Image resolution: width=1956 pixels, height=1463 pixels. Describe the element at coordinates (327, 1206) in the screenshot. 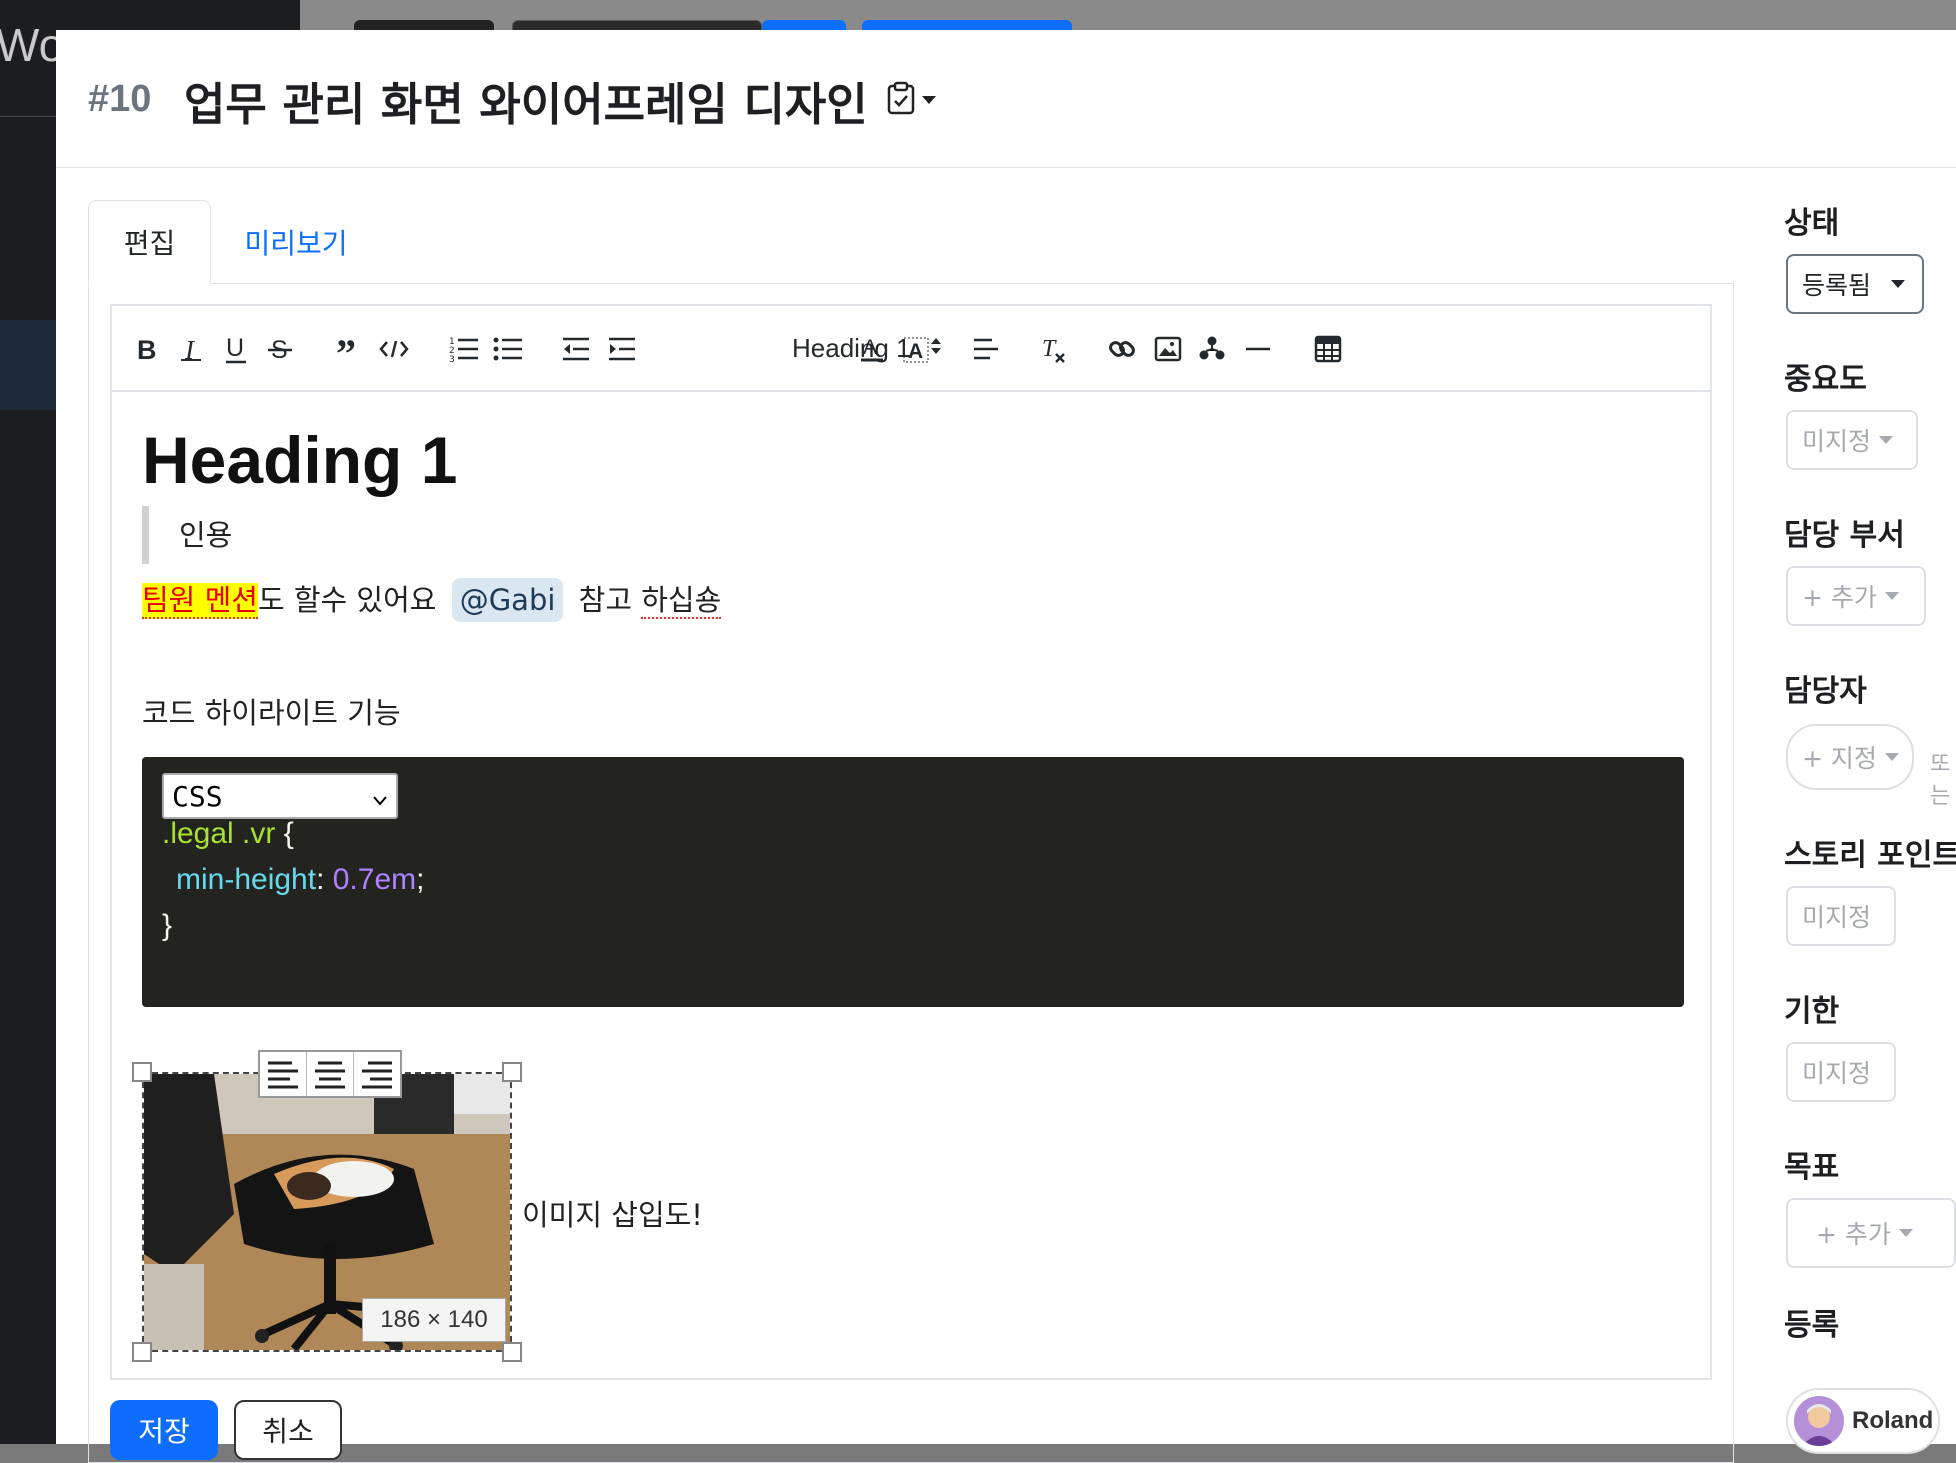

I see `inserted-image: 186 × 140` at that location.